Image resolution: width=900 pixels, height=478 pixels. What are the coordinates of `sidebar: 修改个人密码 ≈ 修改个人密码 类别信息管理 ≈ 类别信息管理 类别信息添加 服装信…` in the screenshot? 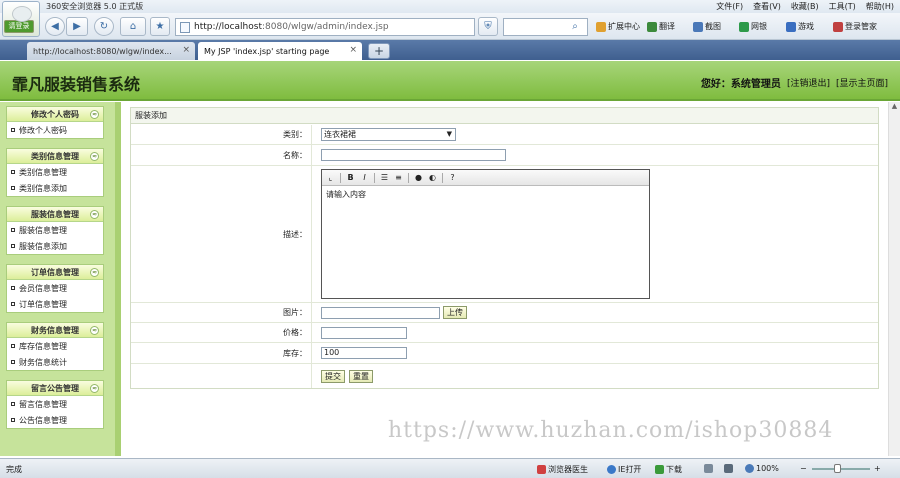 It's located at (60, 279).